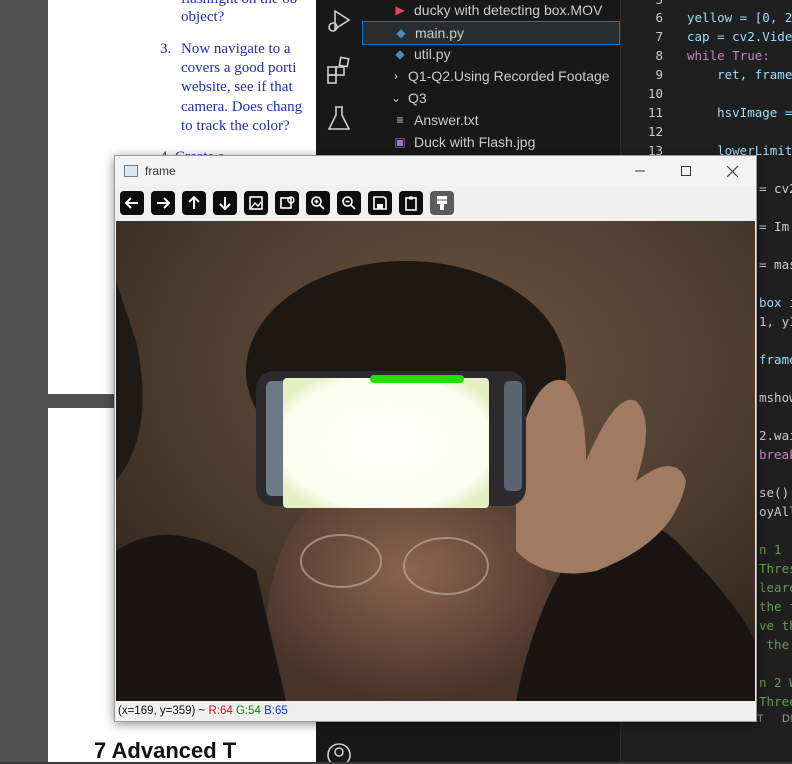 Image resolution: width=792 pixels, height=764 pixels. Describe the element at coordinates (770, 549) in the screenshot. I see `code-comment: n 1` at that location.